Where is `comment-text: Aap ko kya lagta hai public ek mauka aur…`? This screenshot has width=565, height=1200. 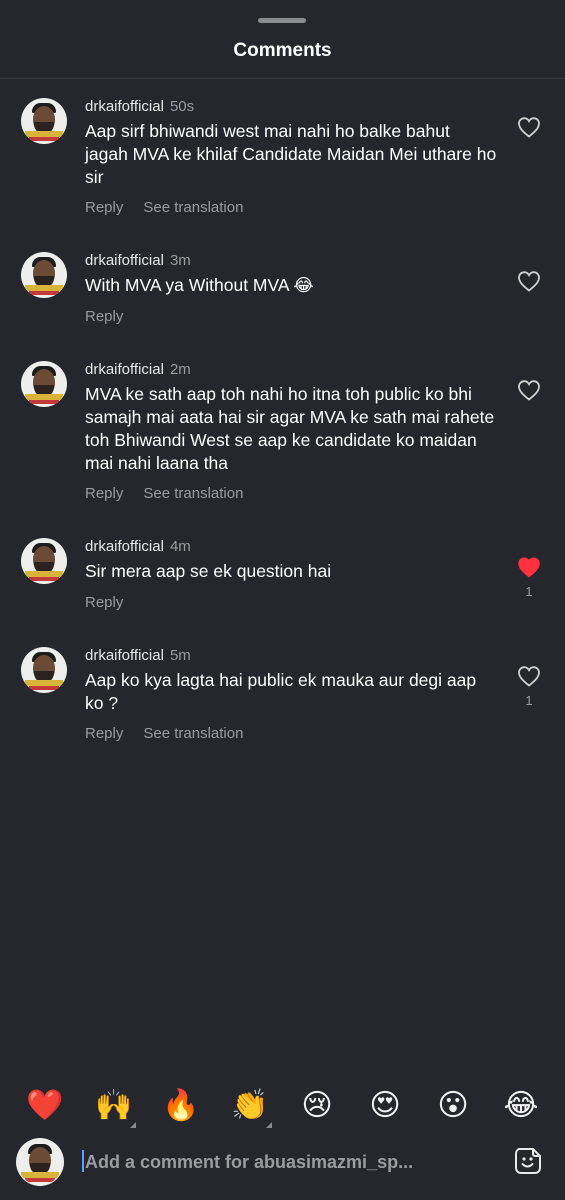 comment-text: Aap ko kya lagta hai public ek mauka aur… is located at coordinates (281, 691).